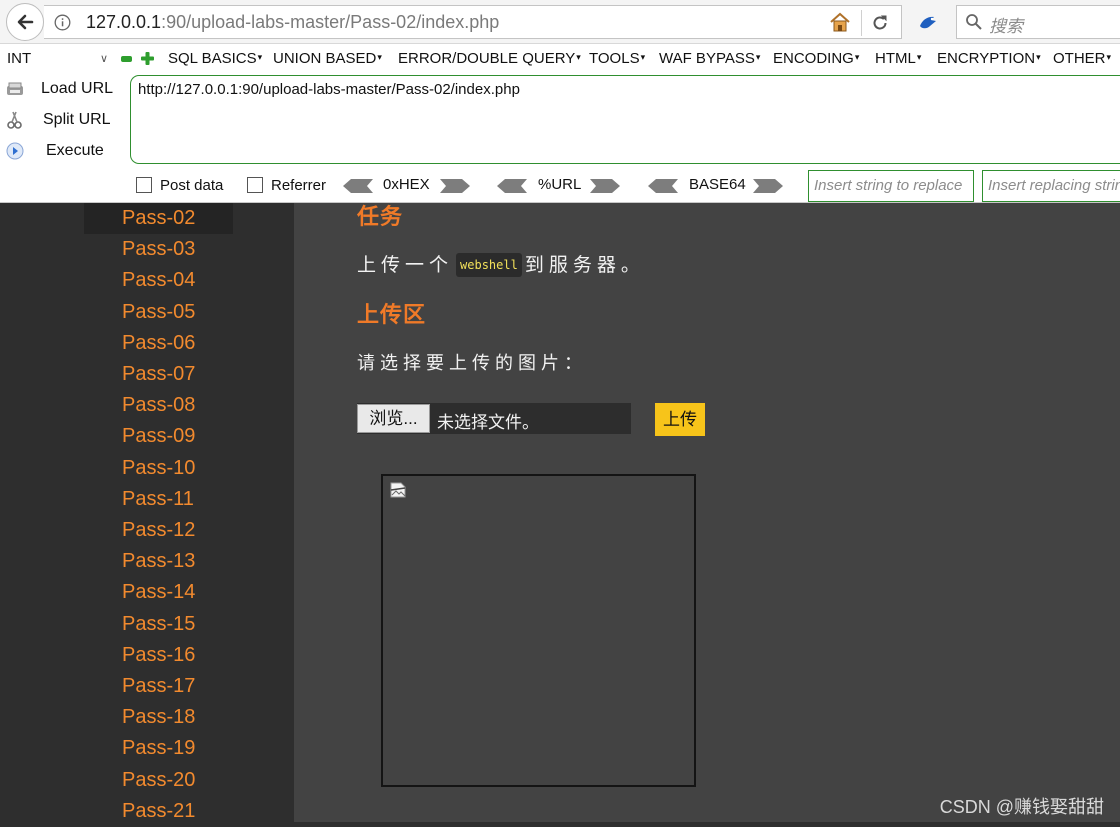 The width and height of the screenshot is (1120, 827). I want to click on sidebar-item-pass-20: Pass-20, so click(158, 780).